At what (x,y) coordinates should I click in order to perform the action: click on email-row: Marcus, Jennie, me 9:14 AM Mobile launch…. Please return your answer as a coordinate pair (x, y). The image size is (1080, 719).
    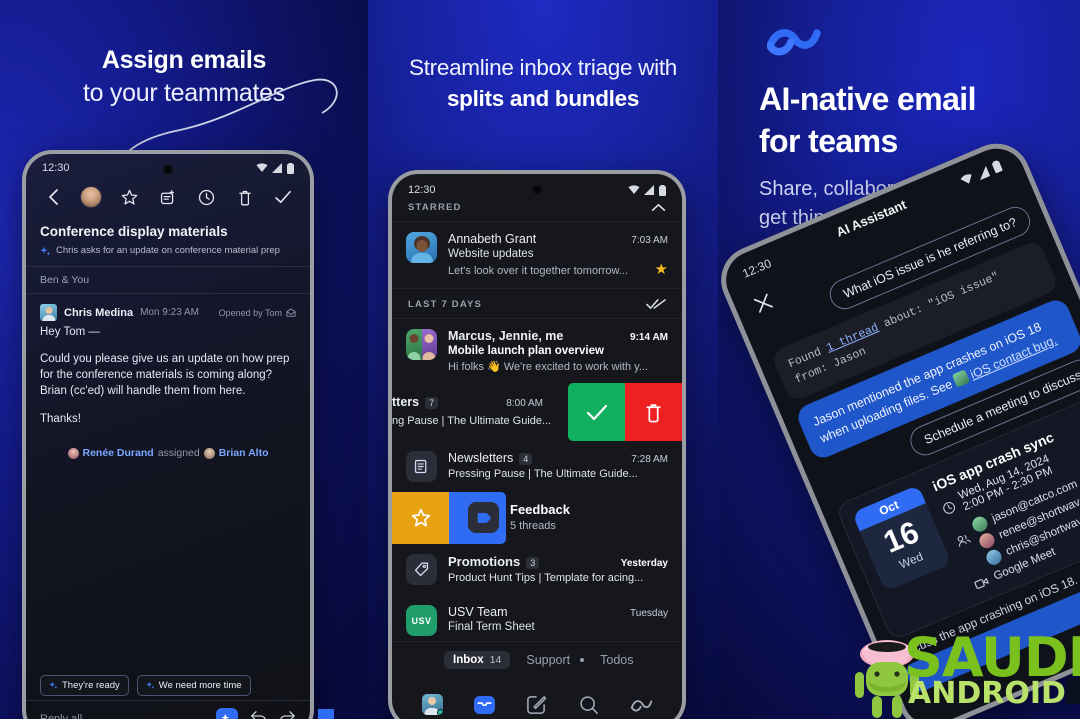
    Looking at the image, I should click on (537, 351).